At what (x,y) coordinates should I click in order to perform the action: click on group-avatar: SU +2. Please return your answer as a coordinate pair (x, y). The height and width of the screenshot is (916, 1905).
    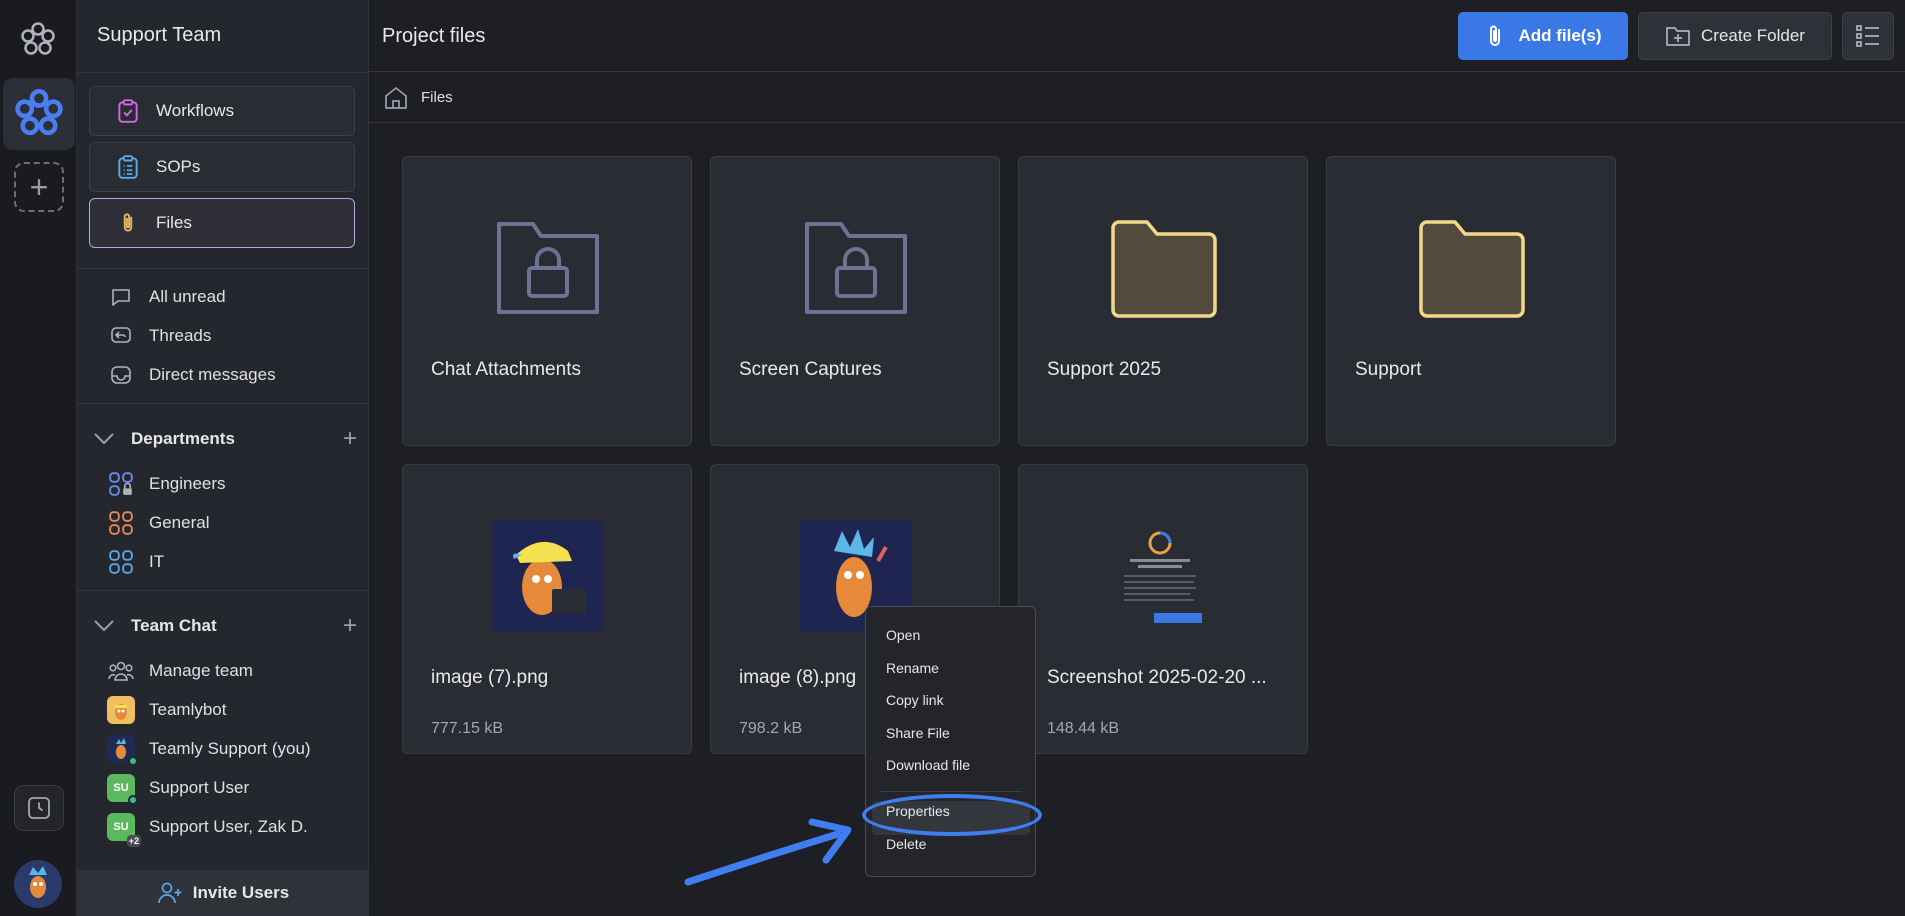
    Looking at the image, I should click on (124, 830).